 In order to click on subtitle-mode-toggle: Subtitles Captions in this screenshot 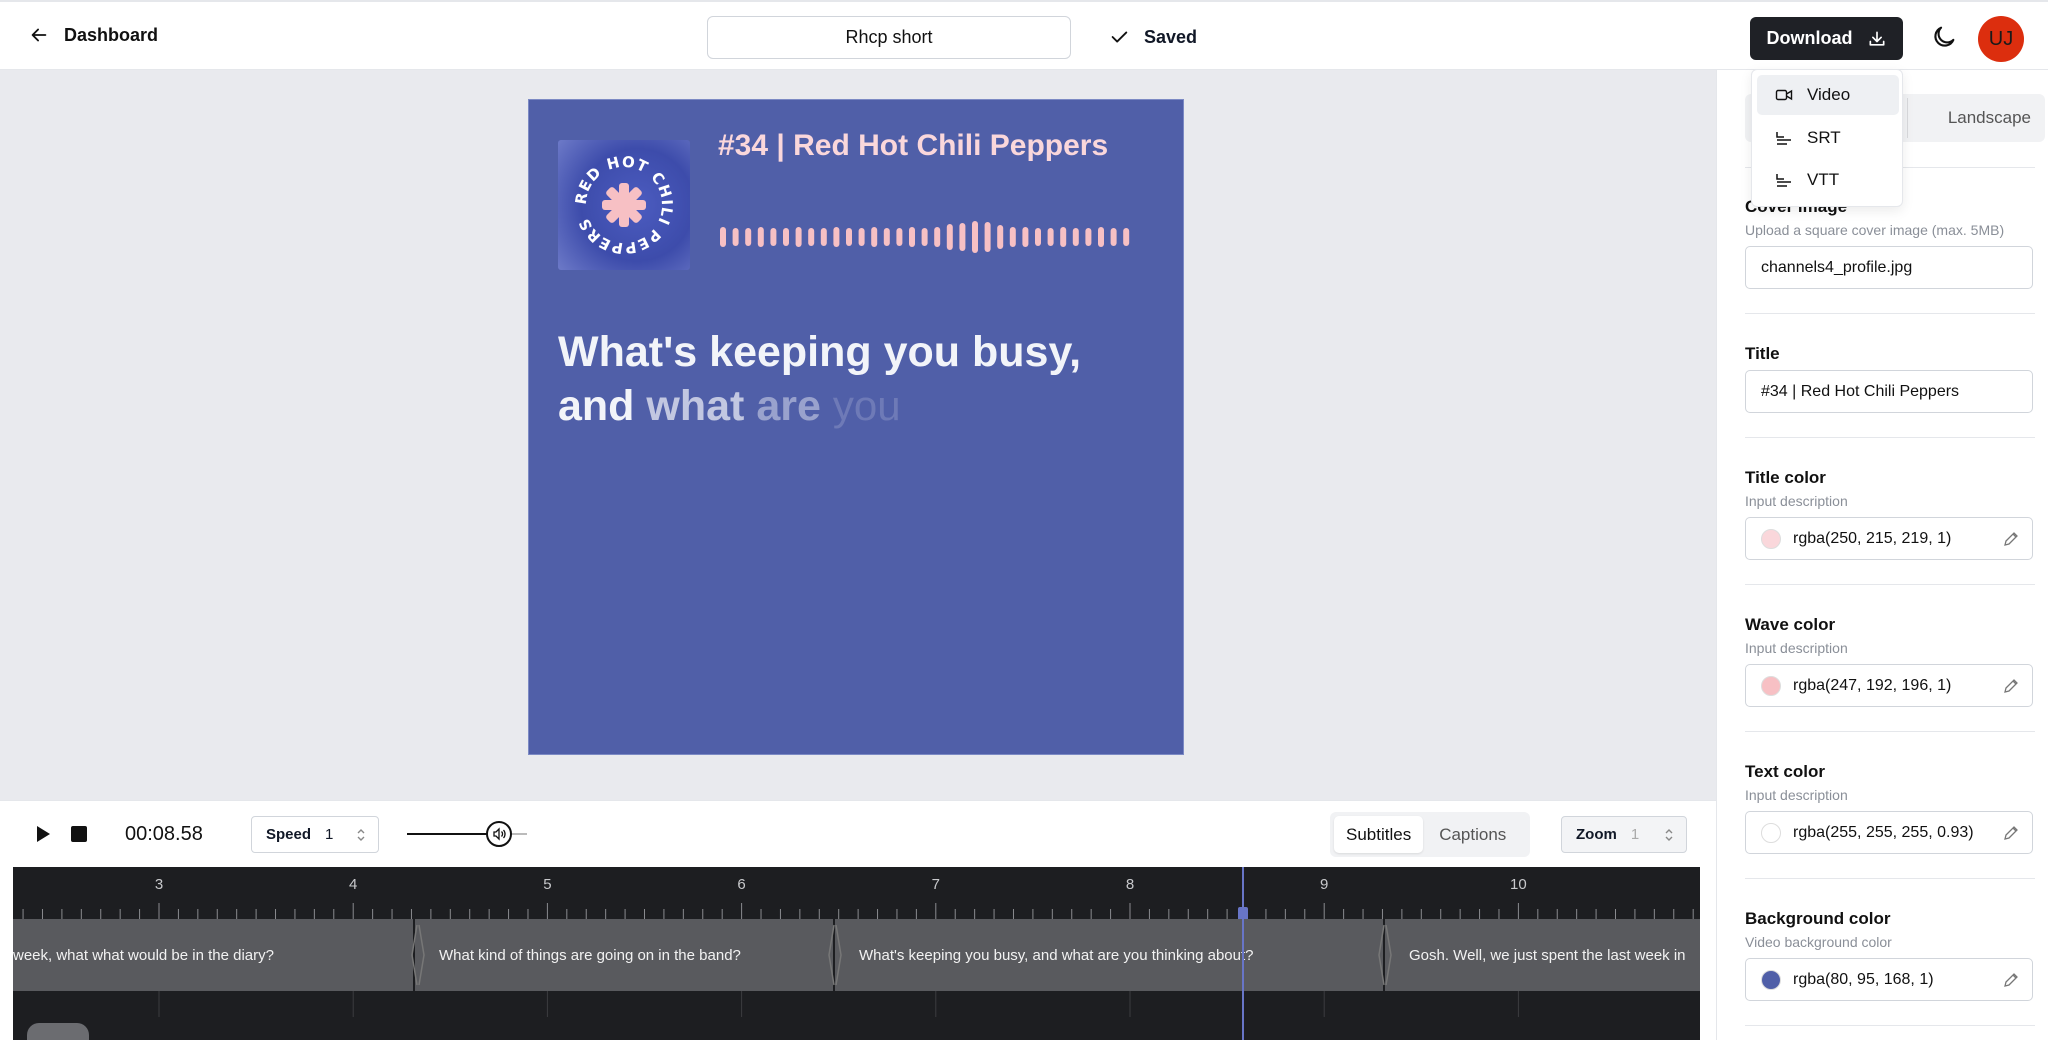, I will do `click(1430, 834)`.